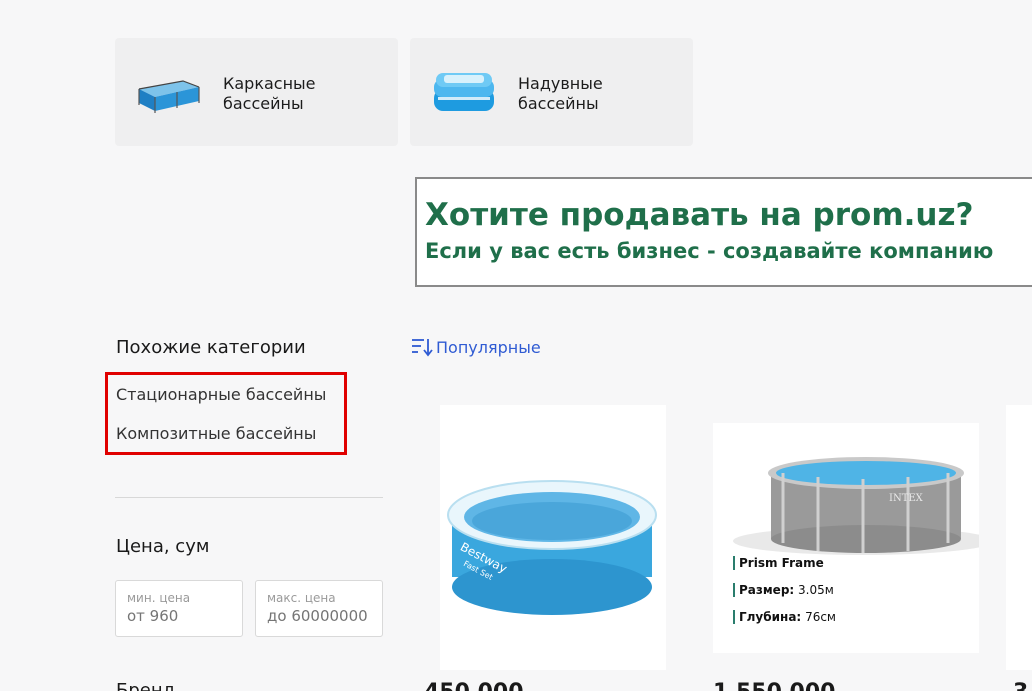 Image resolution: width=1032 pixels, height=691 pixels. Describe the element at coordinates (816, 590) in the screenshot. I see `spec-size-value: 3.05м` at that location.